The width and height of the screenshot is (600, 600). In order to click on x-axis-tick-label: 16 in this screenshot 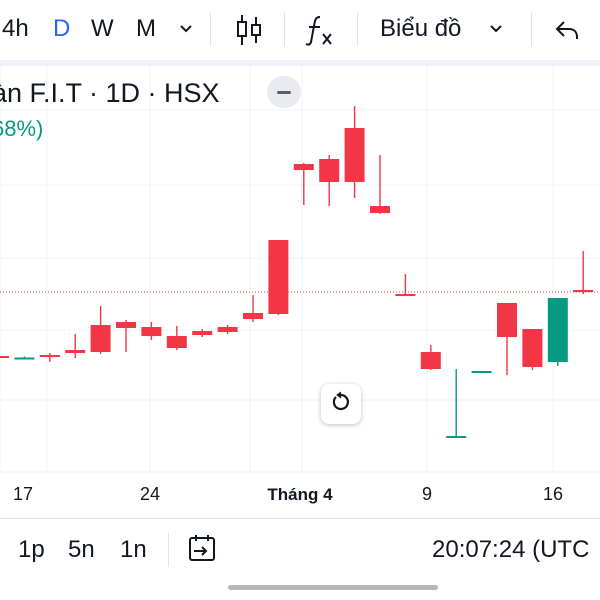, I will do `click(553, 494)`.